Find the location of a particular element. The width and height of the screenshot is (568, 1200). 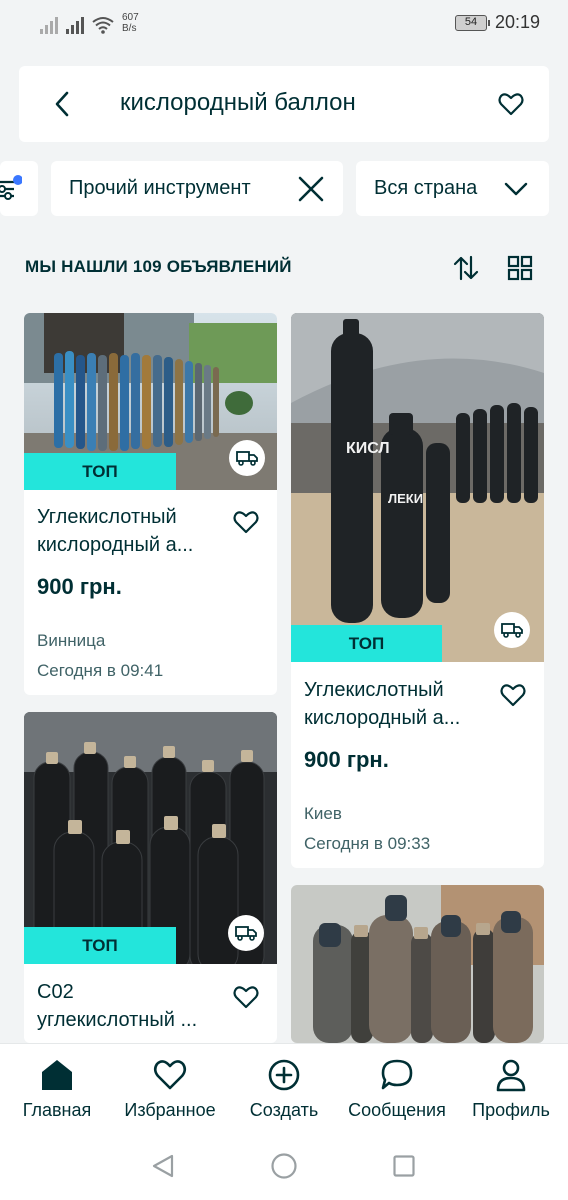

home-circle-icon is located at coordinates (284, 1166).